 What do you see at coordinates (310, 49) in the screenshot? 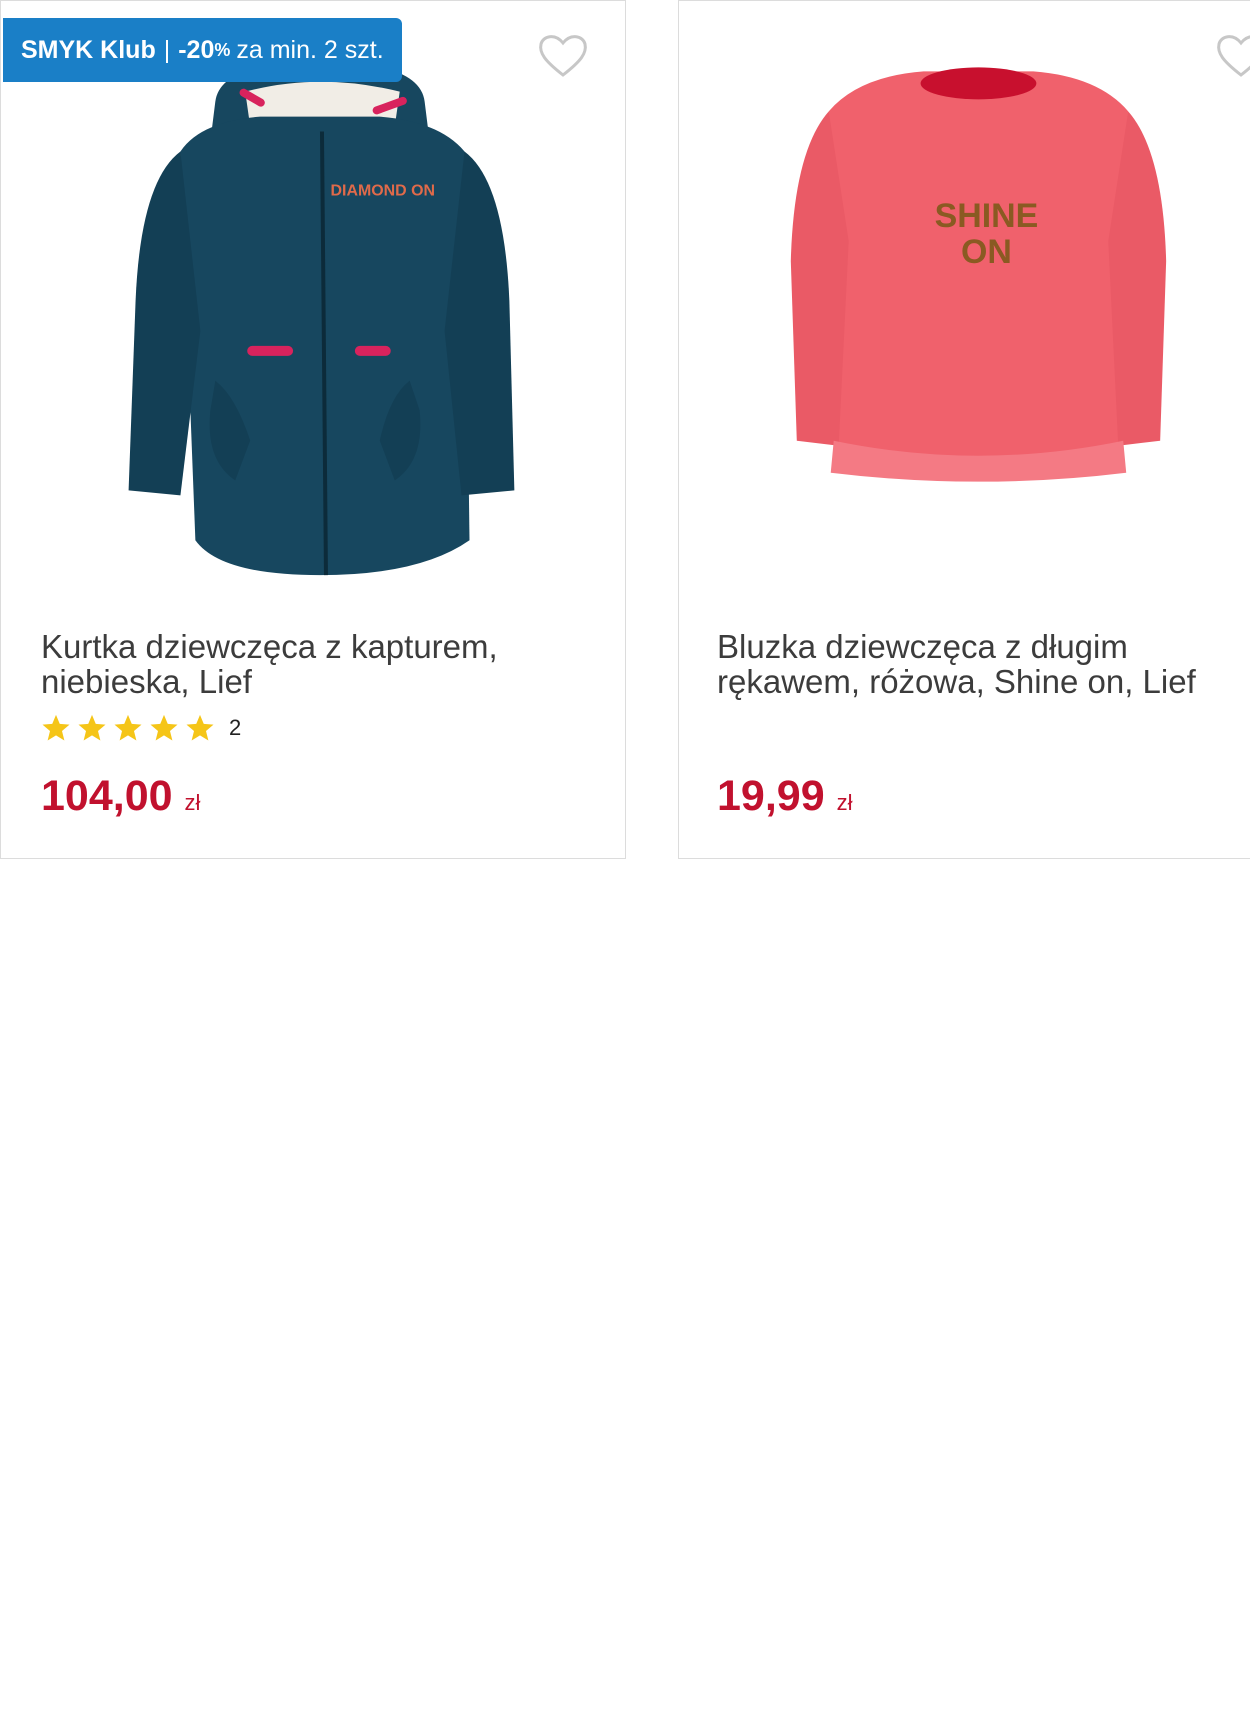
I see `badge-condition: za min. 2 szt.` at bounding box center [310, 49].